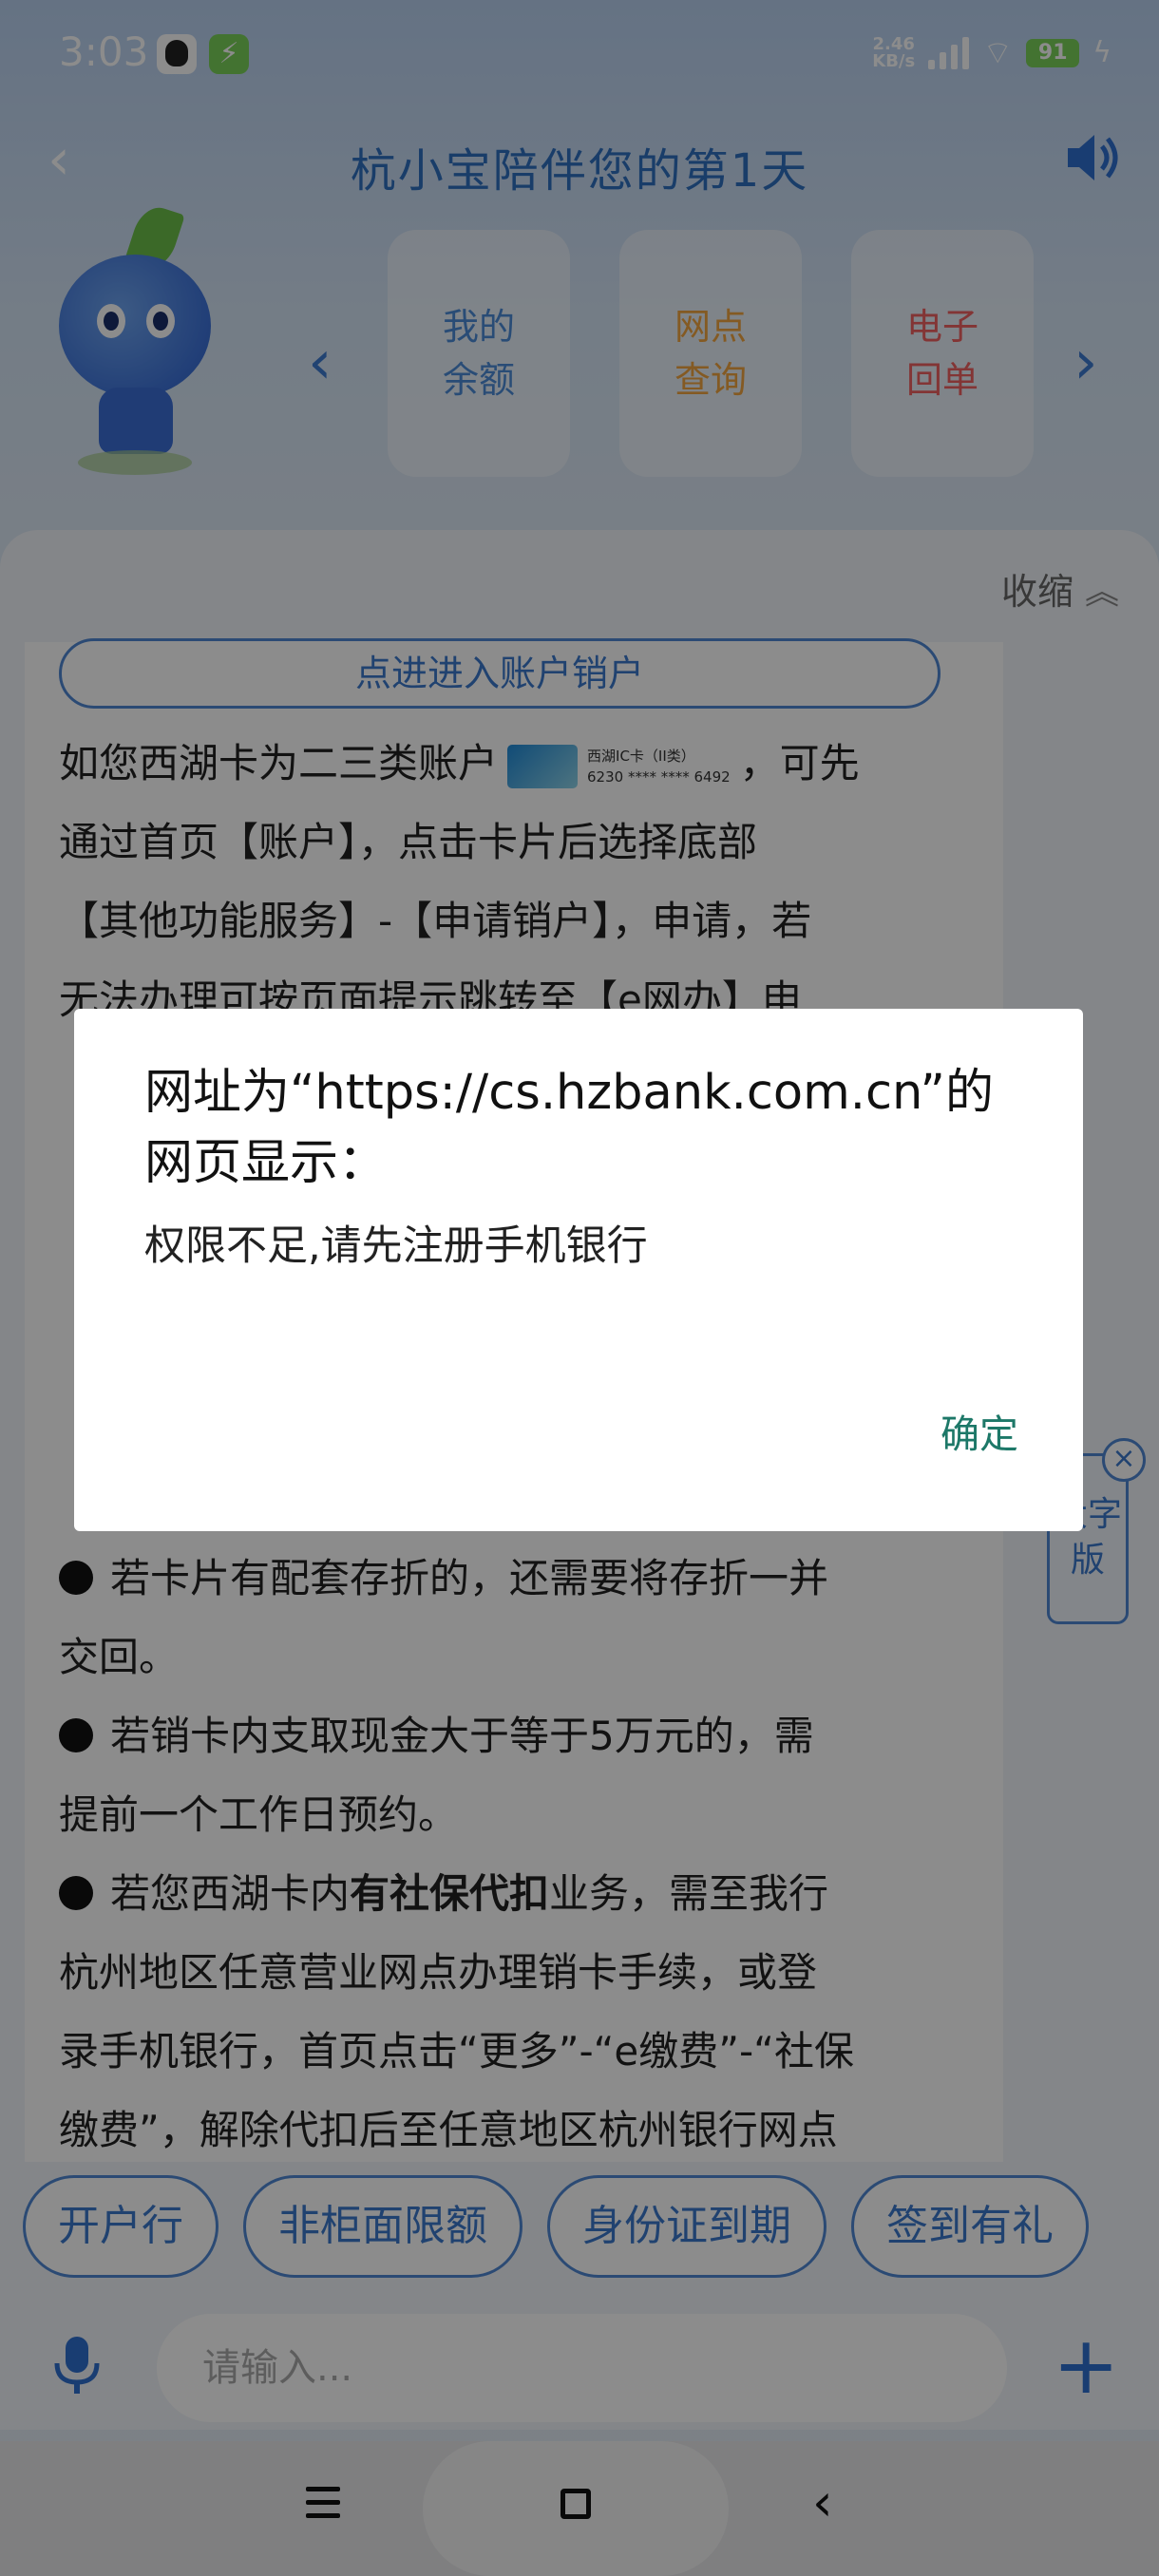  I want to click on dialog-title: 网址为“https://cs.hzbank.com.cn”的网页显示：, so click(569, 1128).